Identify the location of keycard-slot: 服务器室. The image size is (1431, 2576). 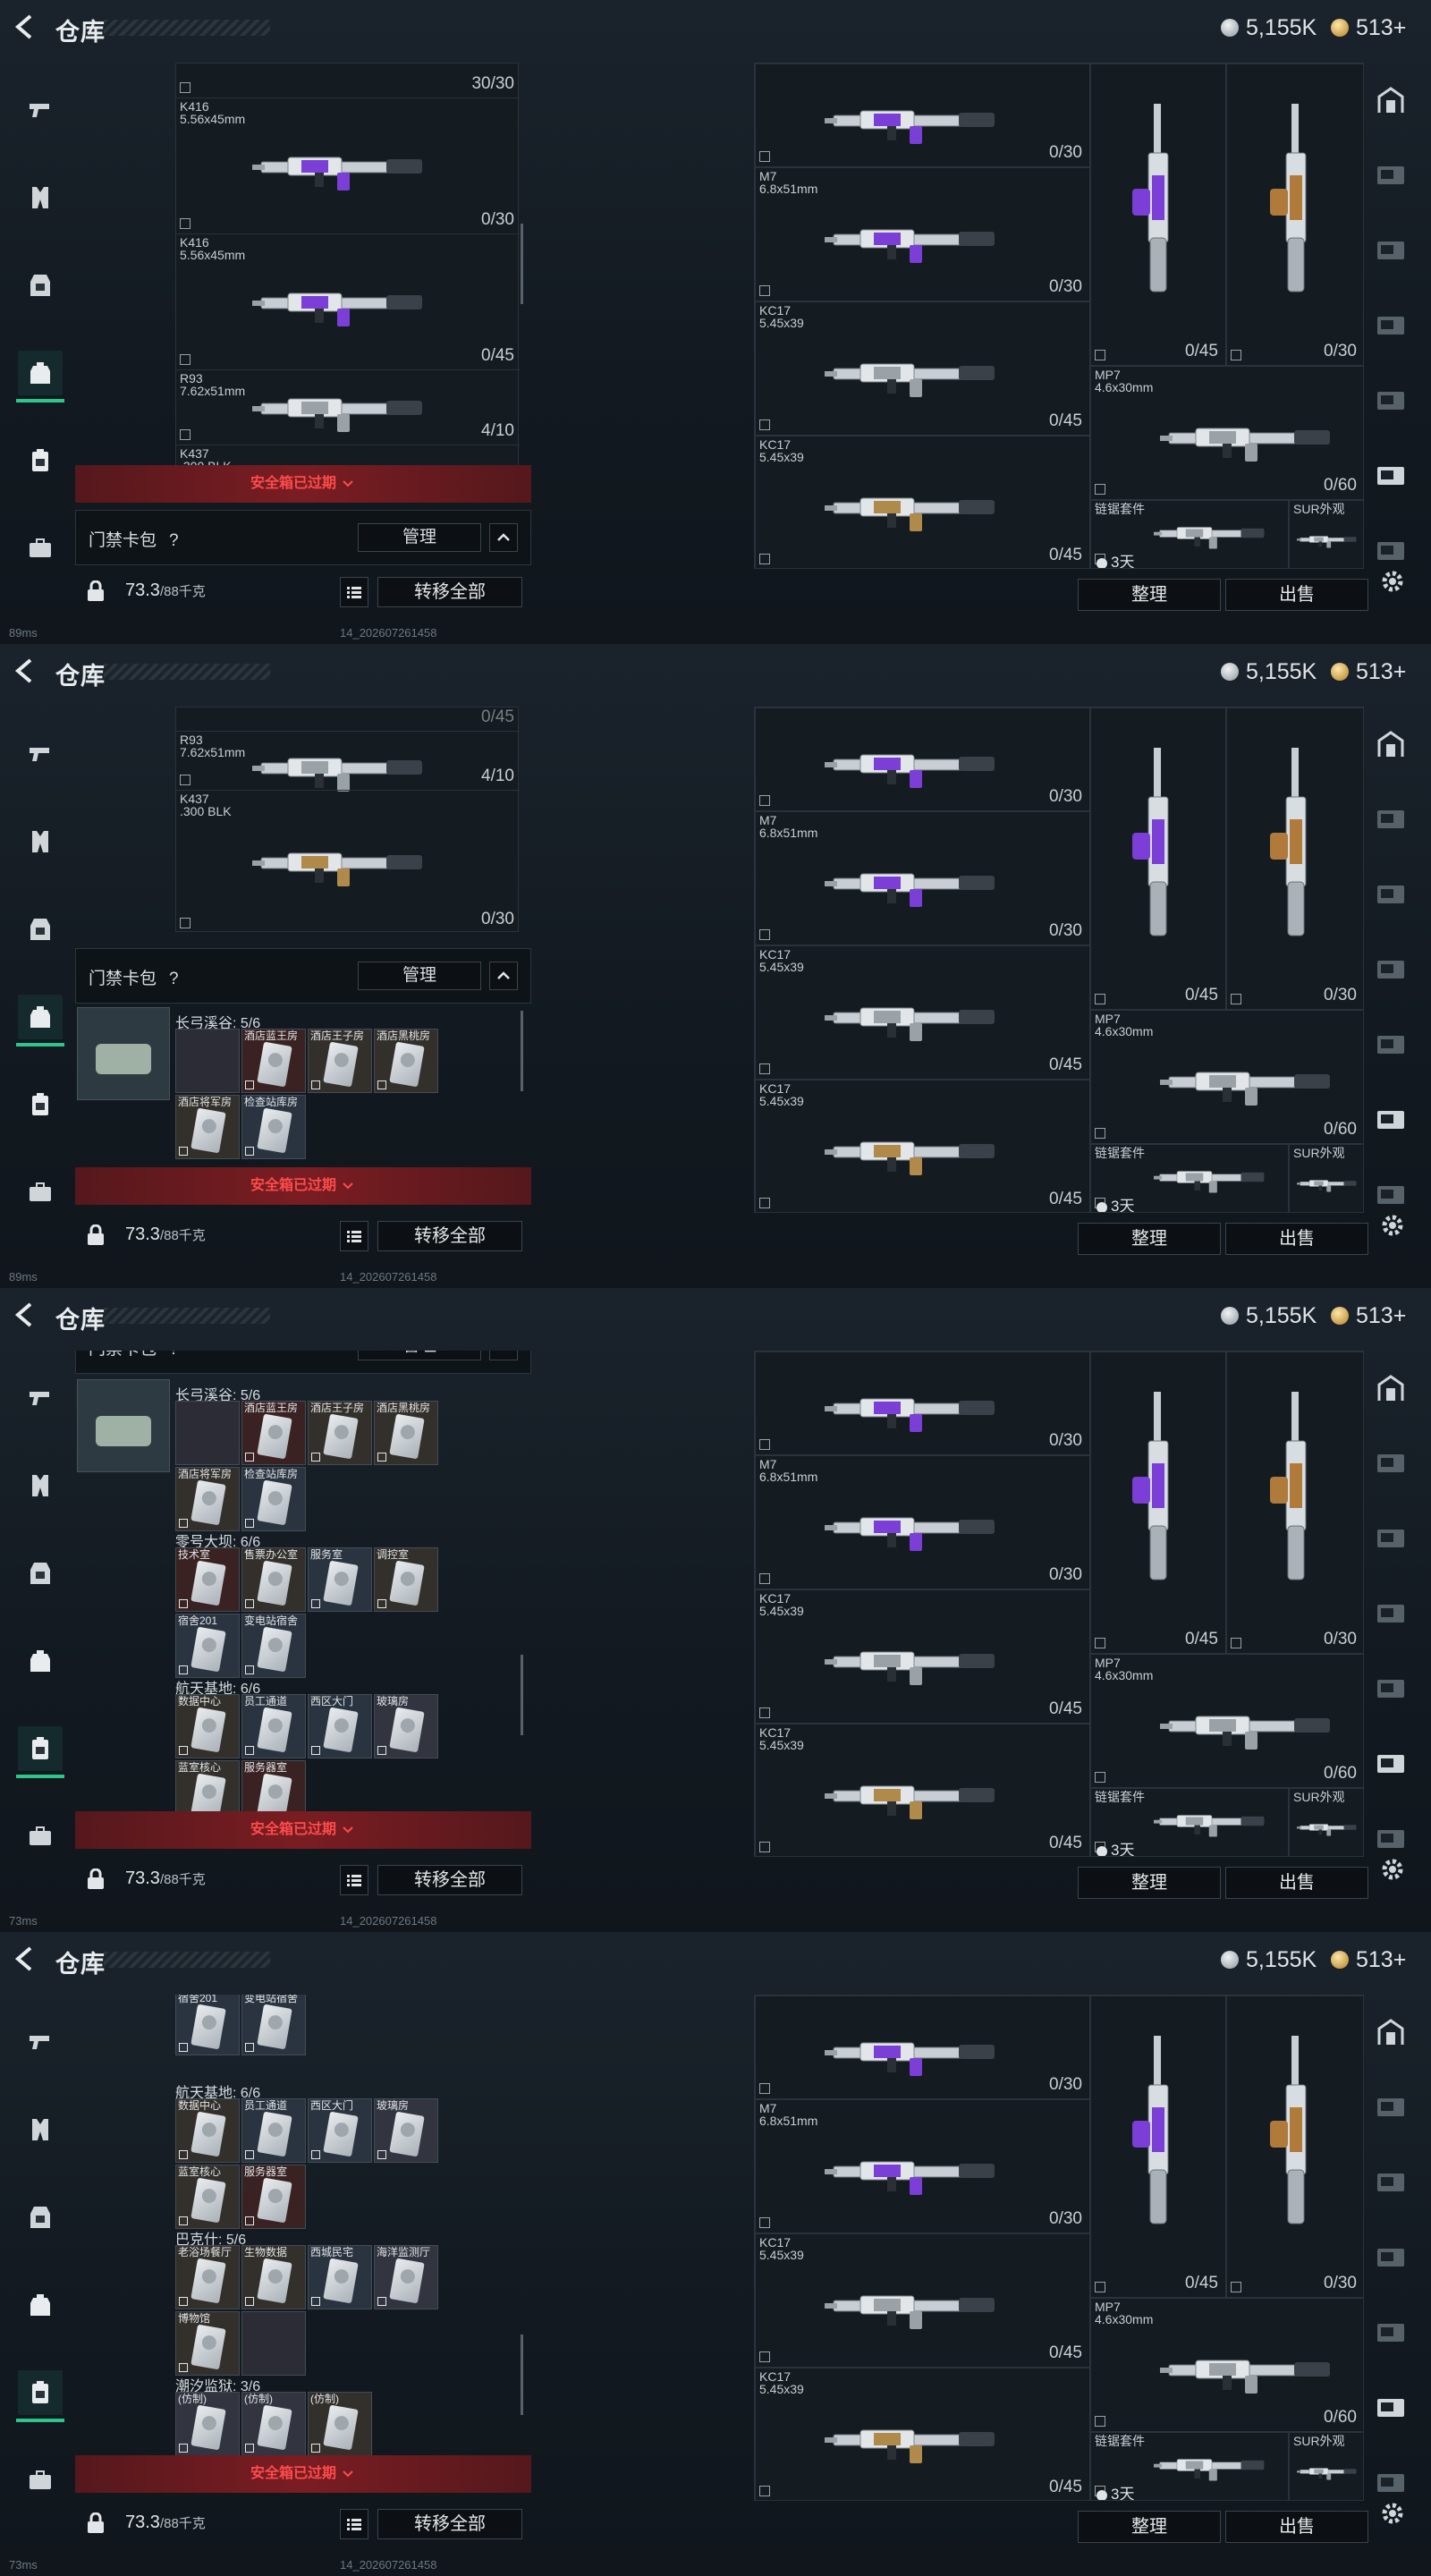
(274, 2197).